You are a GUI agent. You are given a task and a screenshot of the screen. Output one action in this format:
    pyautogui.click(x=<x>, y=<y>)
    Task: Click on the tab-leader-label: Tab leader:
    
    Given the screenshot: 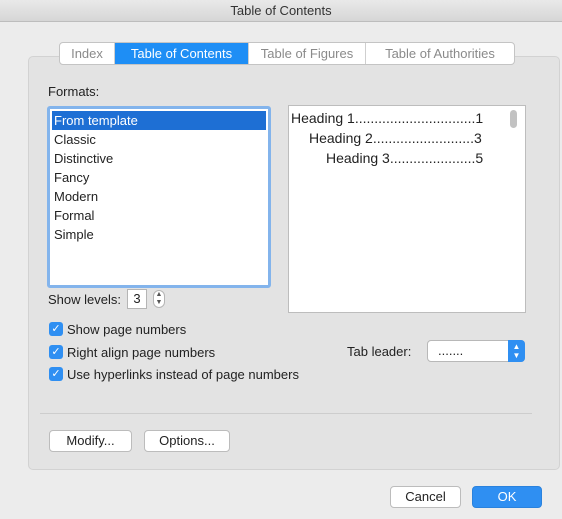 What is the action you would take?
    pyautogui.click(x=379, y=351)
    